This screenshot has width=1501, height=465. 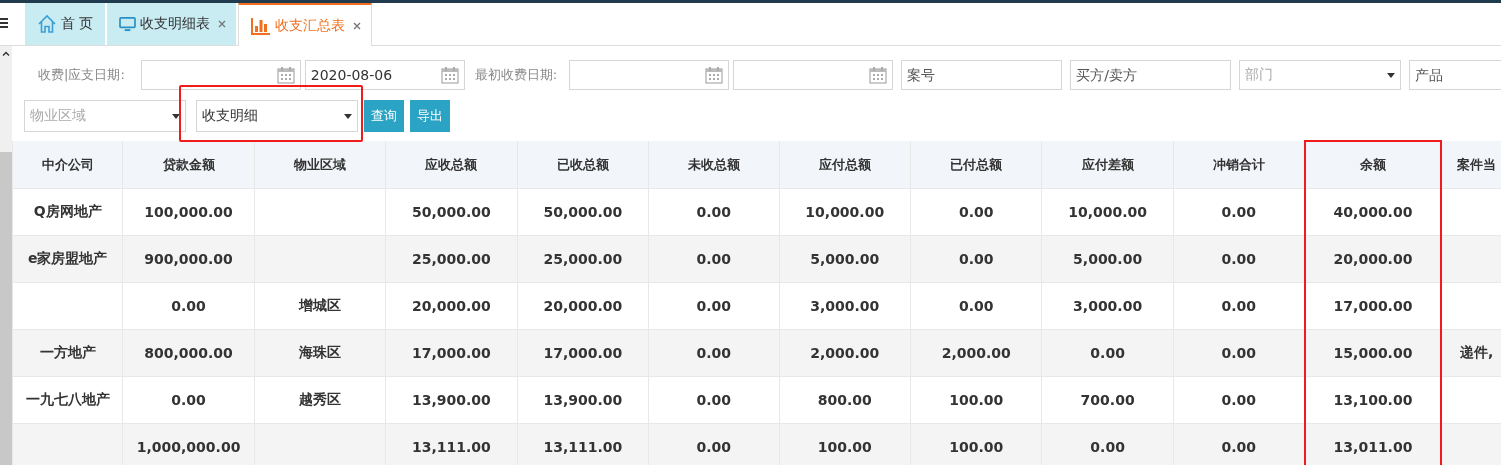 I want to click on column-header: 中介公司, so click(x=67, y=165).